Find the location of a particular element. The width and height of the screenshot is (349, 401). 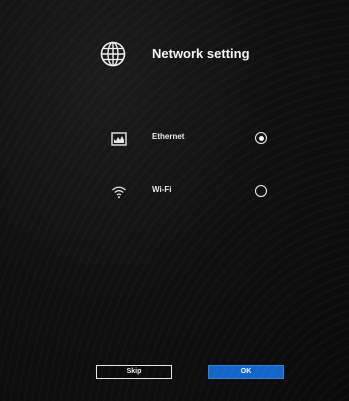

skip-button: Skip is located at coordinates (134, 372).